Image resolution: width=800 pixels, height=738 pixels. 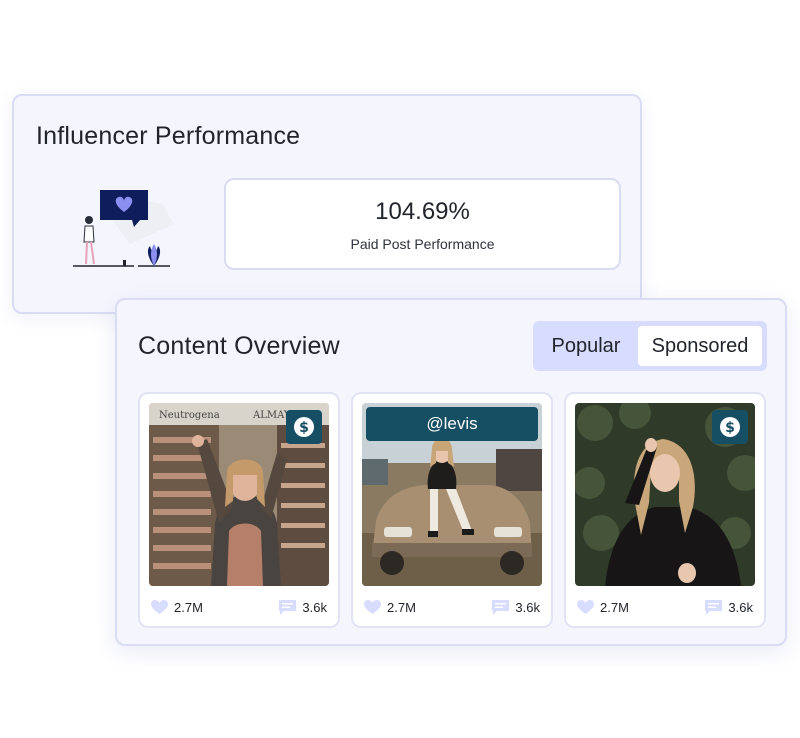 What do you see at coordinates (452, 494) in the screenshot?
I see `post-image: @levis` at bounding box center [452, 494].